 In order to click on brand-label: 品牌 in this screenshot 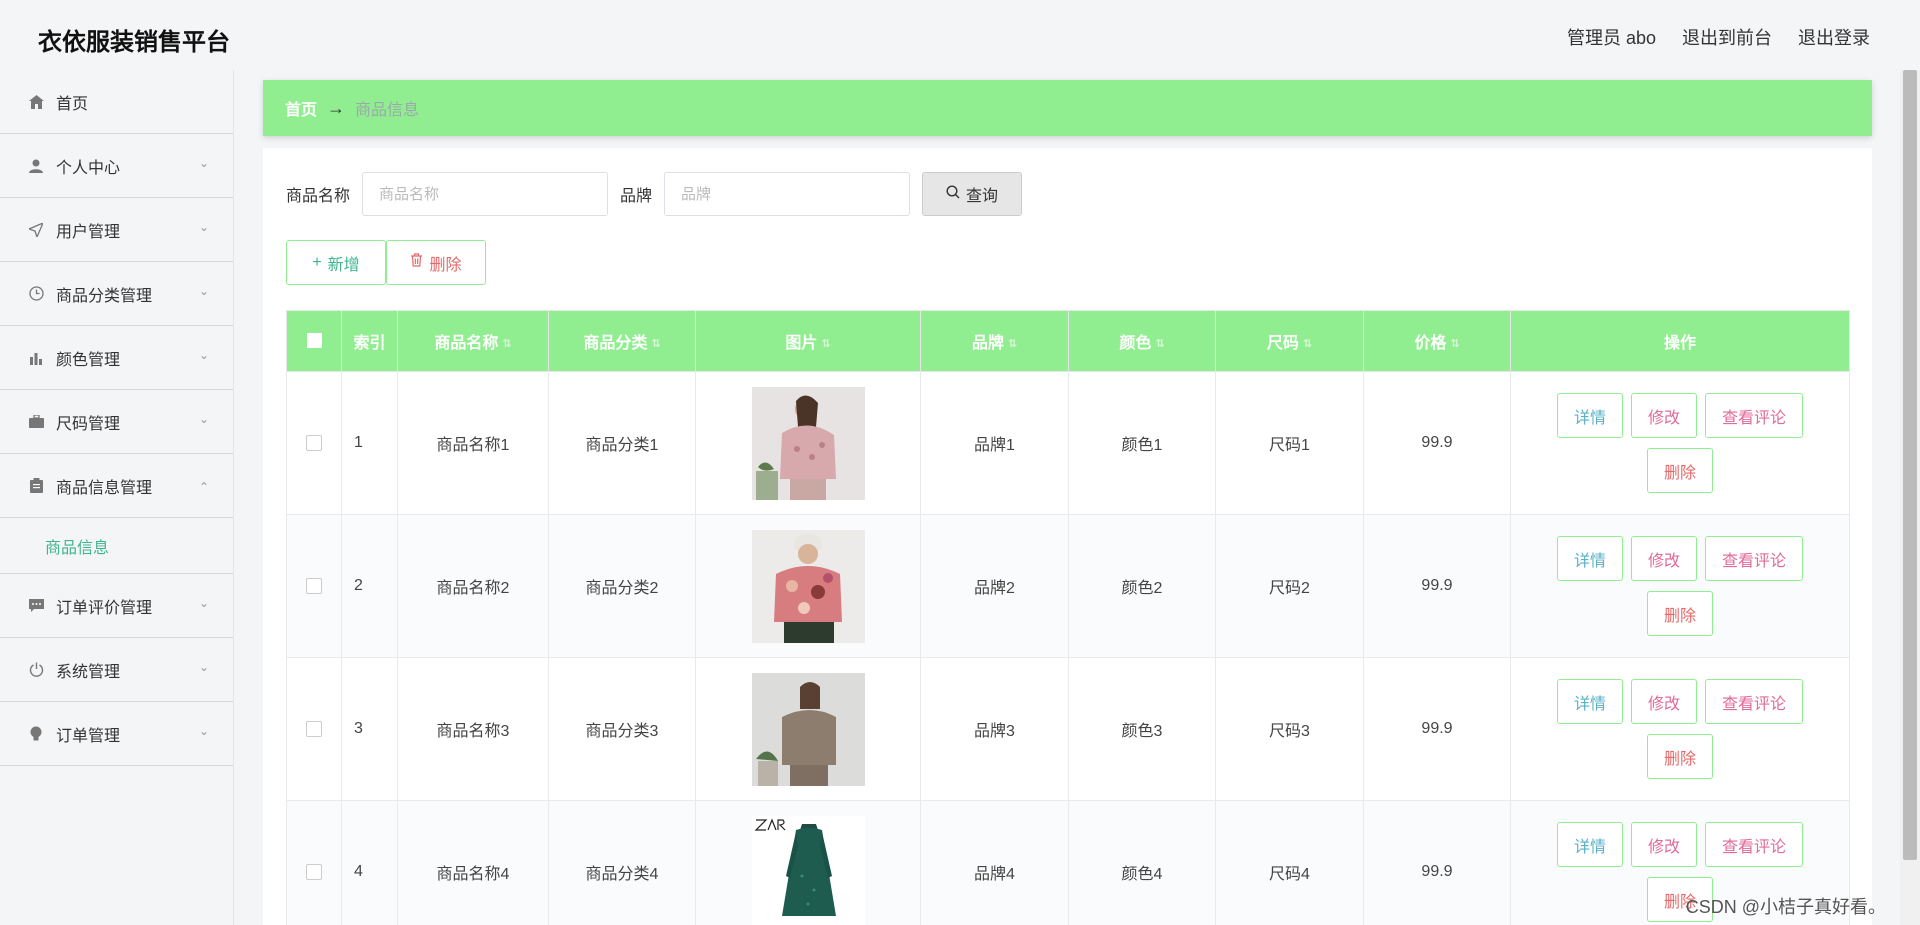, I will do `click(636, 196)`.